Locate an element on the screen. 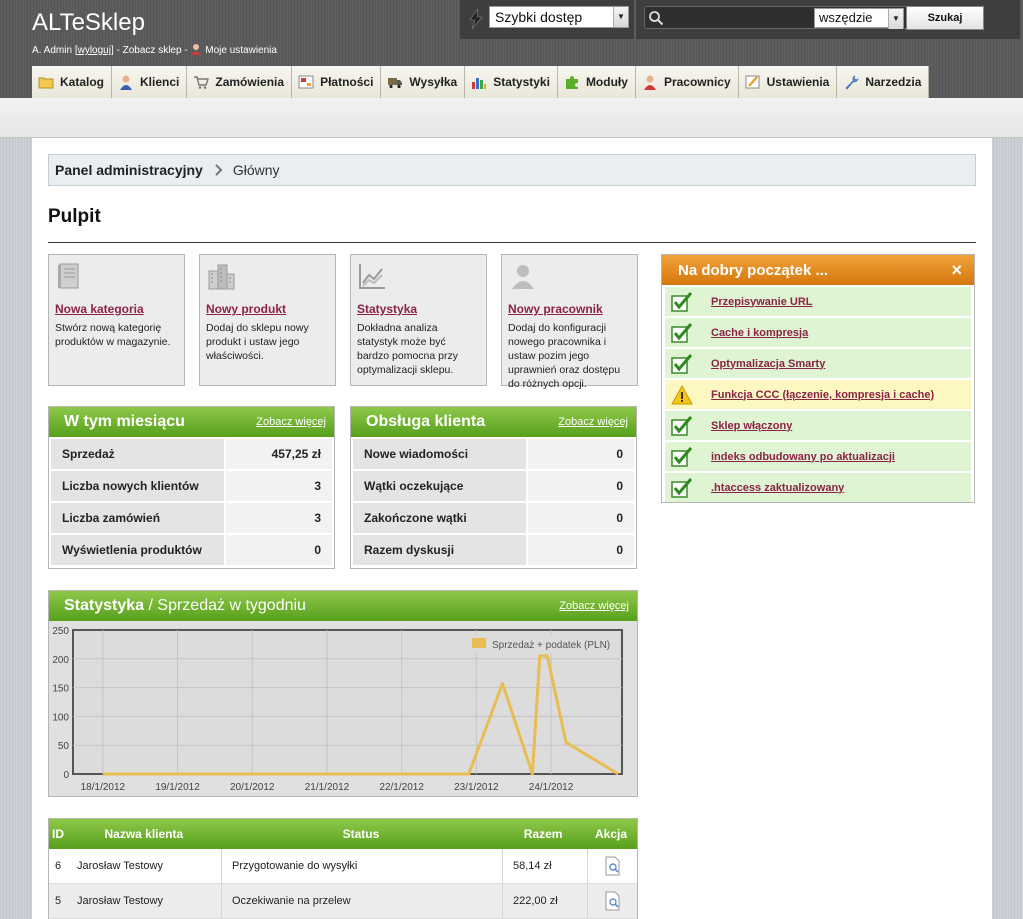 This screenshot has height=919, width=1023. month-more-link: Zobacz więcej is located at coordinates (291, 422).